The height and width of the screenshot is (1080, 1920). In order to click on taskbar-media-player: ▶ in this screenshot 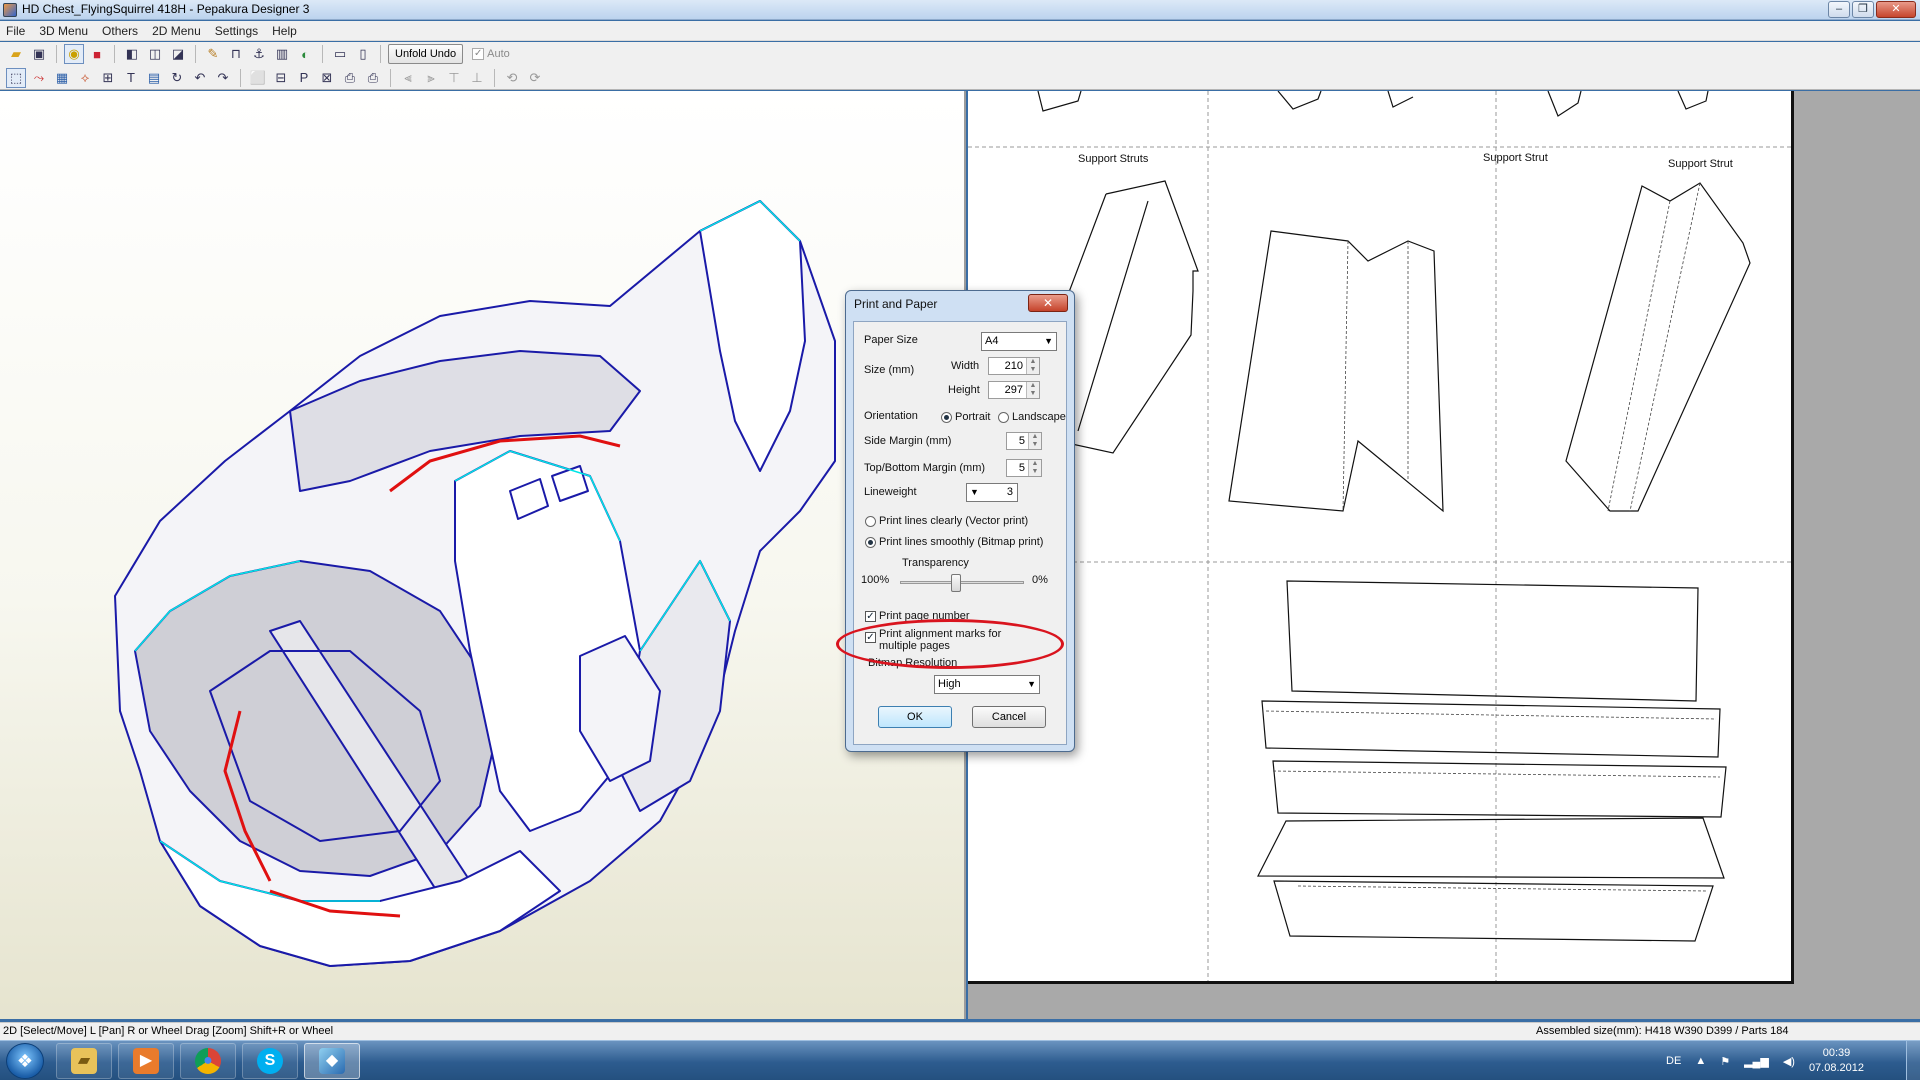, I will do `click(146, 1061)`.